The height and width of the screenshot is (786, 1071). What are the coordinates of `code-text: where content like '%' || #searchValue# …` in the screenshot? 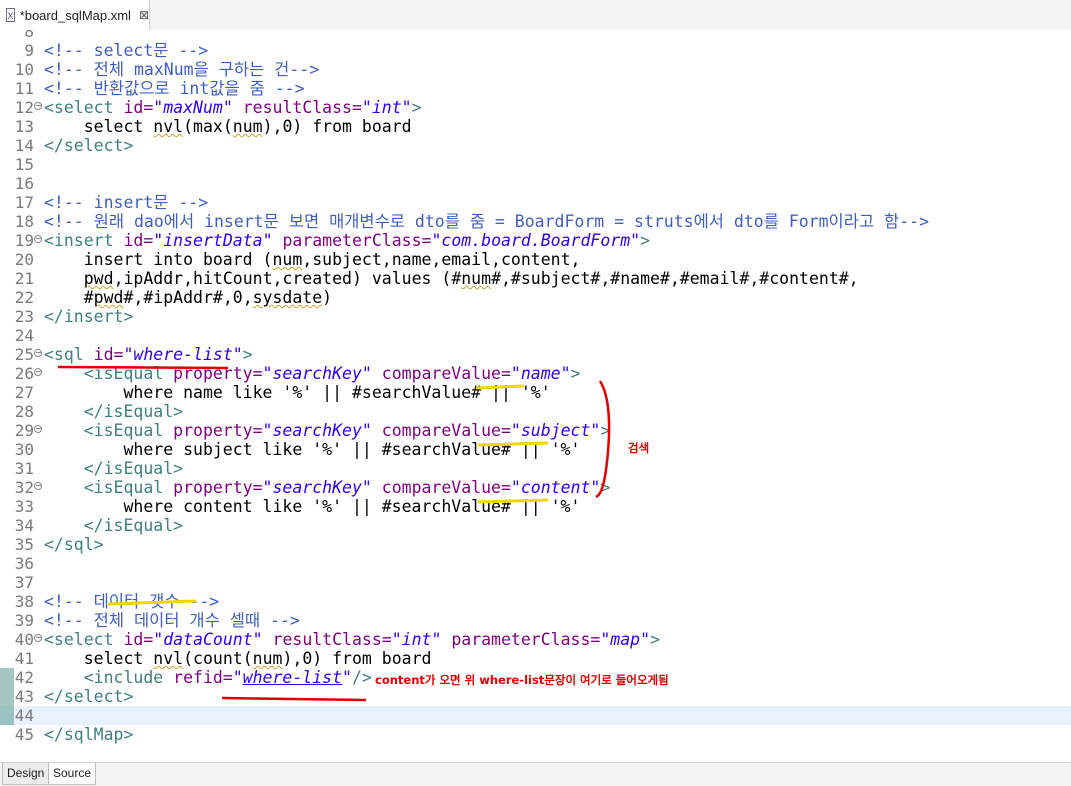 It's located at (312, 506).